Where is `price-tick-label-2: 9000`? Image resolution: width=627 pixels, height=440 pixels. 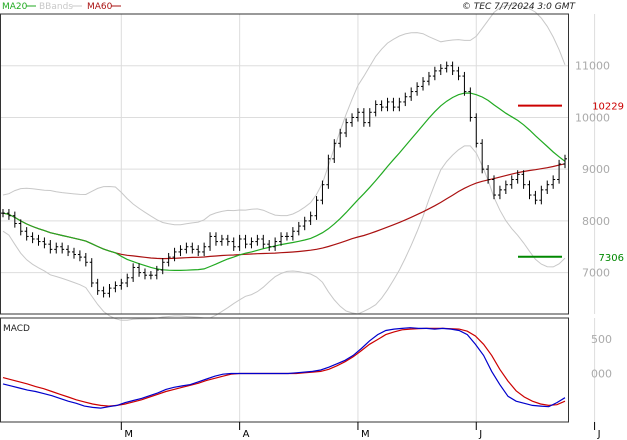 price-tick-label-2: 9000 is located at coordinates (596, 169).